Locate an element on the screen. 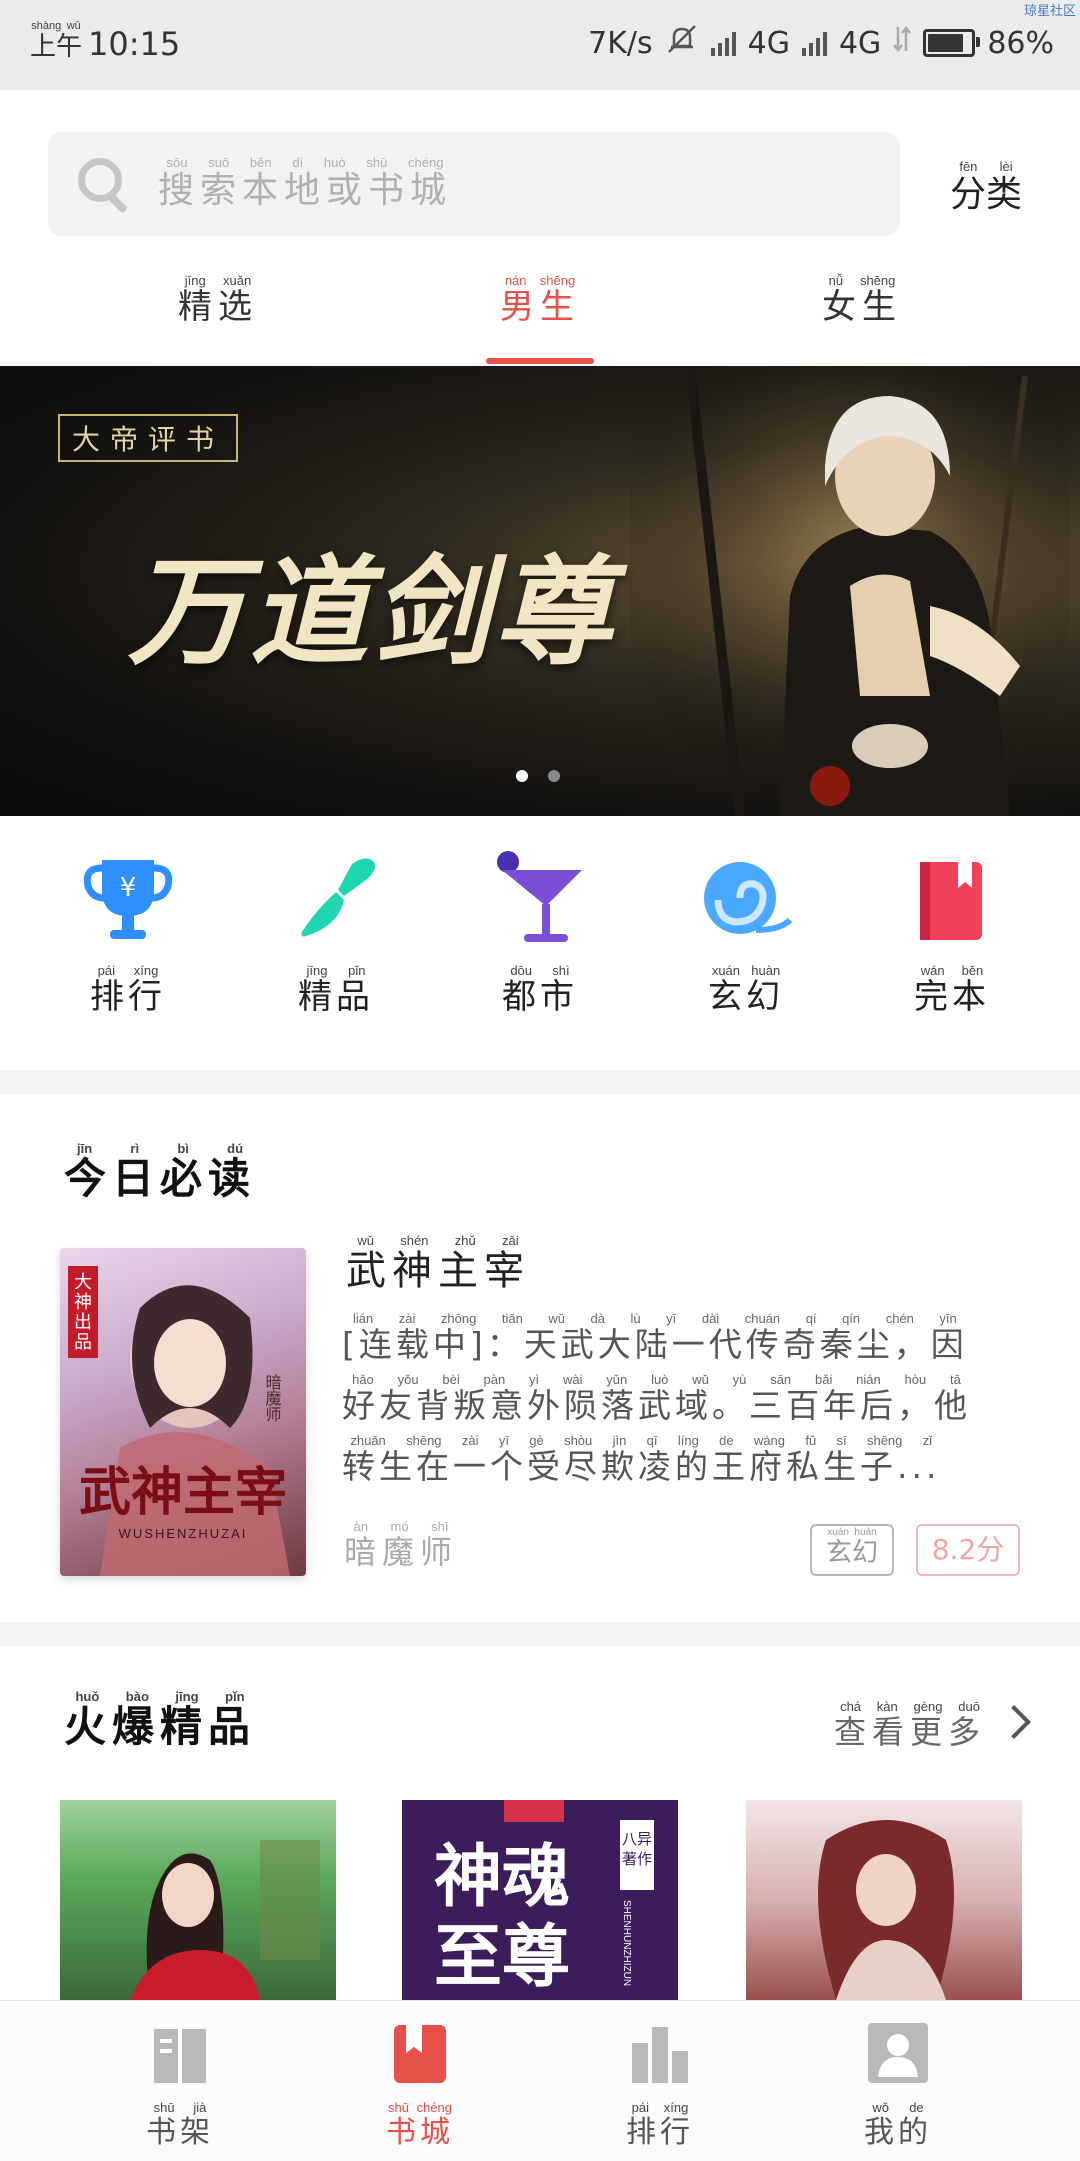 The image size is (1080, 2161). trophy-icon: ¥ is located at coordinates (128, 900).